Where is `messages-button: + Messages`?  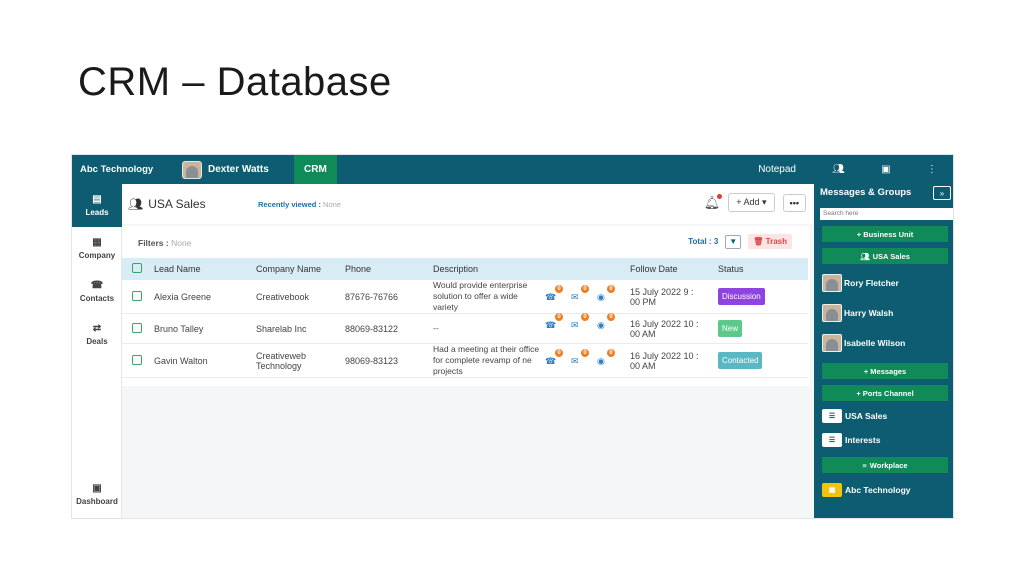
messages-button: + Messages is located at coordinates (885, 371).